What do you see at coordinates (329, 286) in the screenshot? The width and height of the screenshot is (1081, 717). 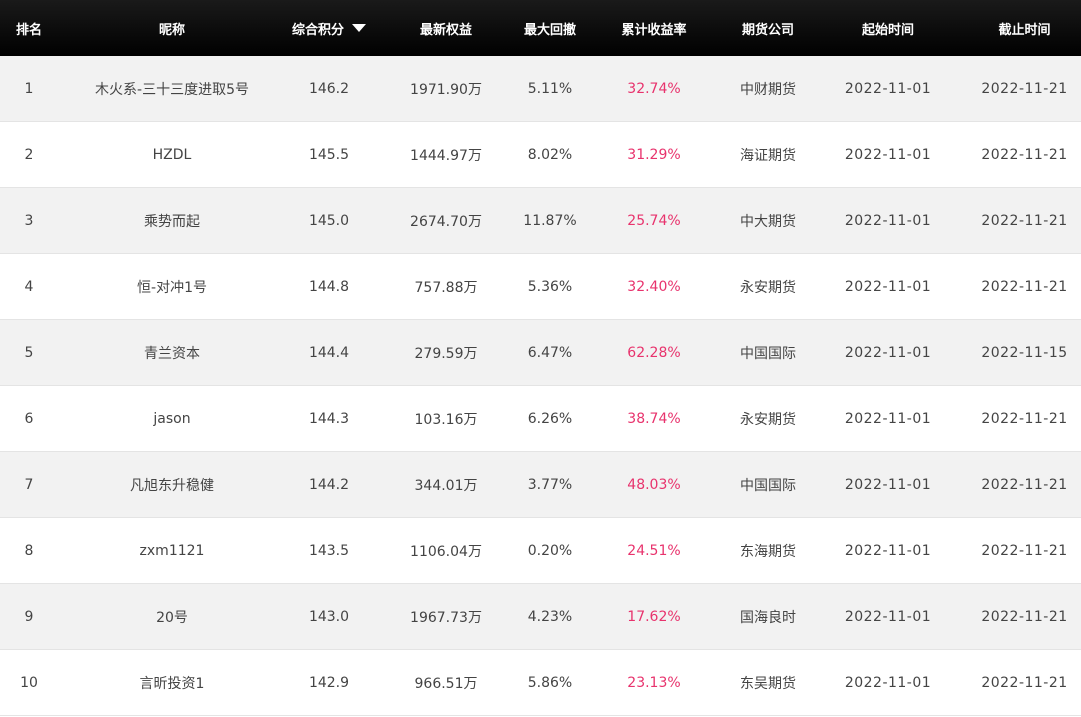 I see `cell-score: 144.8` at bounding box center [329, 286].